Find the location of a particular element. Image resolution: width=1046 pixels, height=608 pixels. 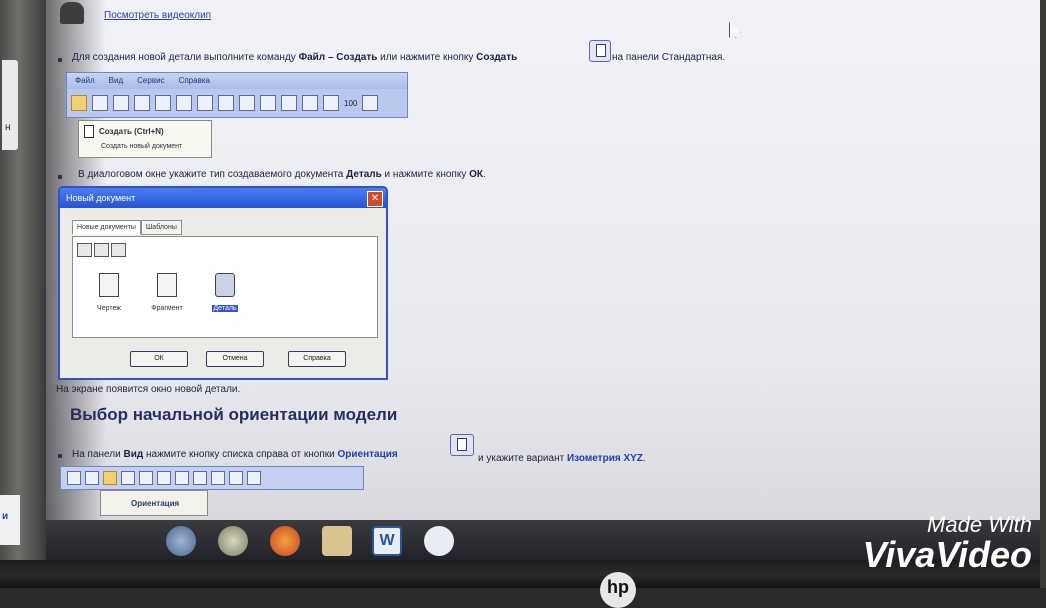

step3-rest: и укажите вариант Изометрия XYZ. is located at coordinates (562, 458).